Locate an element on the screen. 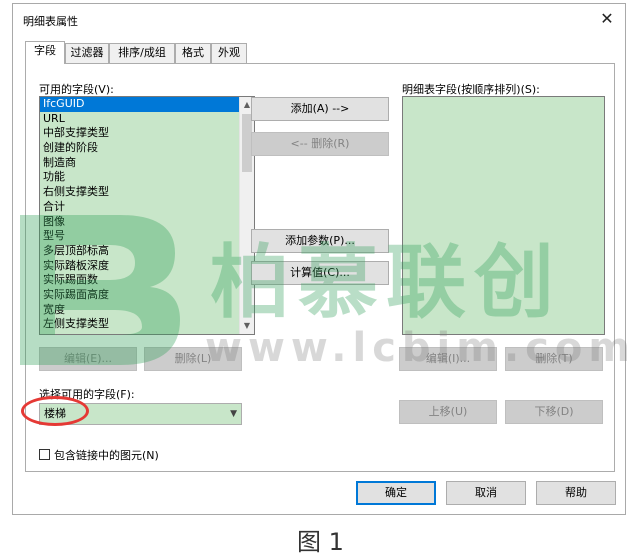  tab-sorting-grouping: 排序/成组 is located at coordinates (142, 53).